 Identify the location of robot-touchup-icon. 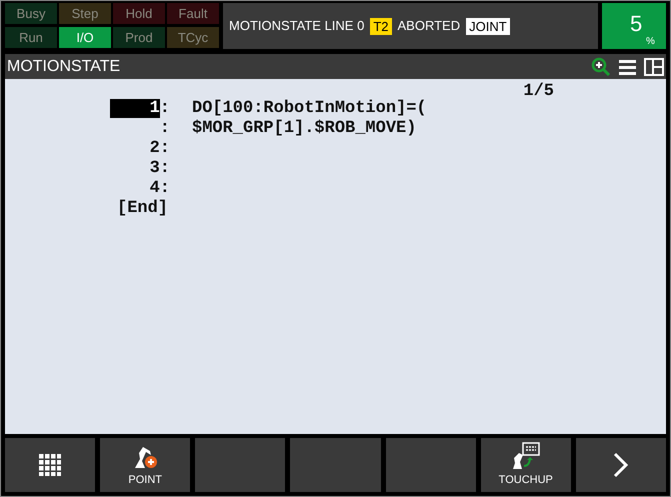
(525, 456).